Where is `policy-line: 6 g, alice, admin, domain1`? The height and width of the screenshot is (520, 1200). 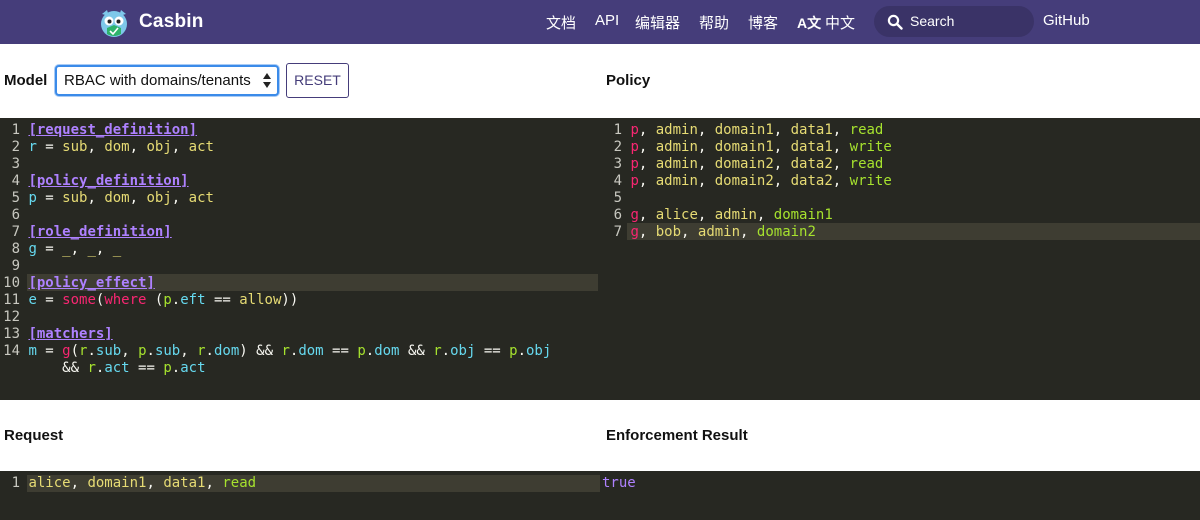 policy-line: 6 g, alice, admin, domain1 is located at coordinates (723, 215).